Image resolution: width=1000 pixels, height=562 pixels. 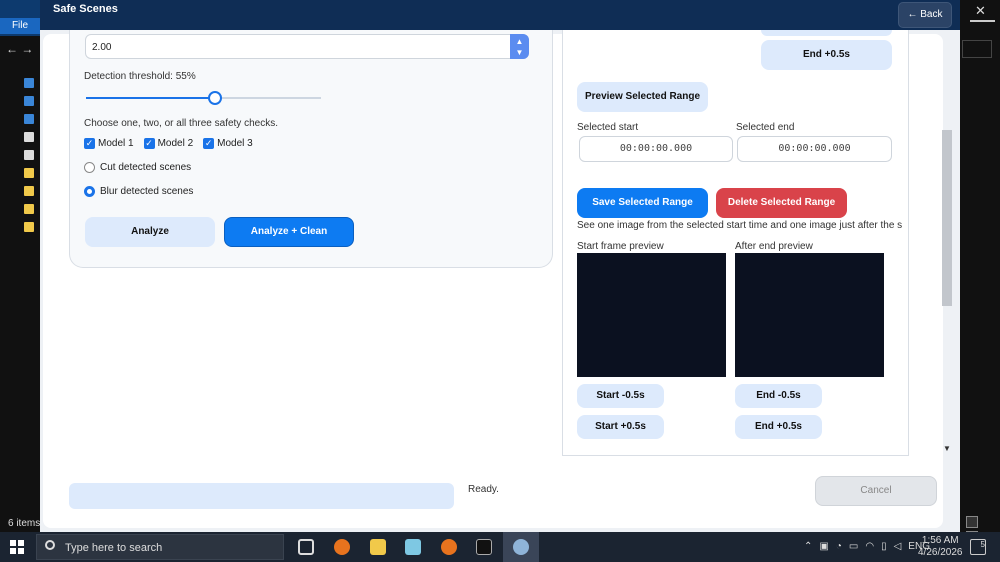 I want to click on threshold-label: Detection threshold: 55%, so click(x=140, y=76).